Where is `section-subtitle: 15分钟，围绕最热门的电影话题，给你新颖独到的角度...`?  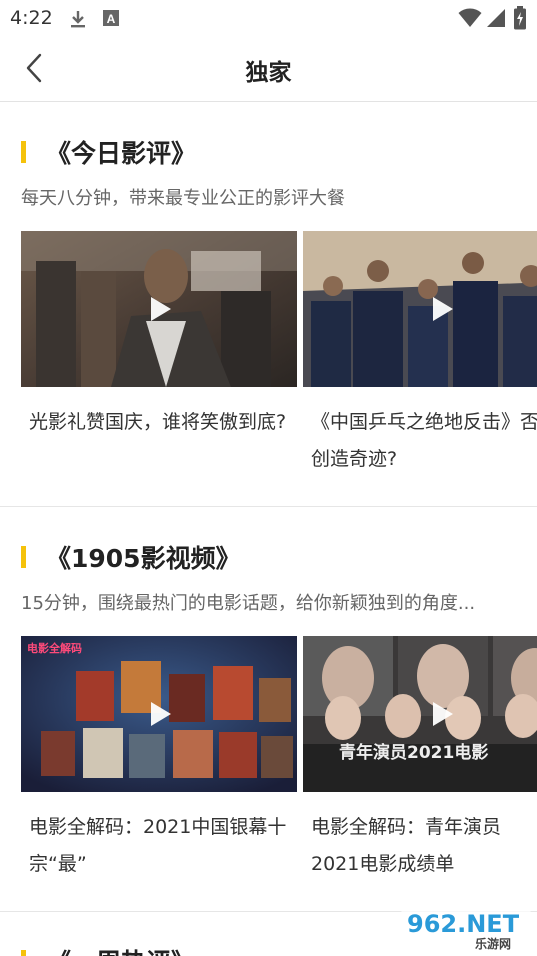
section-subtitle: 15分钟，围绕最热门的电影话题，给你新颖独到的角度... is located at coordinates (248, 603).